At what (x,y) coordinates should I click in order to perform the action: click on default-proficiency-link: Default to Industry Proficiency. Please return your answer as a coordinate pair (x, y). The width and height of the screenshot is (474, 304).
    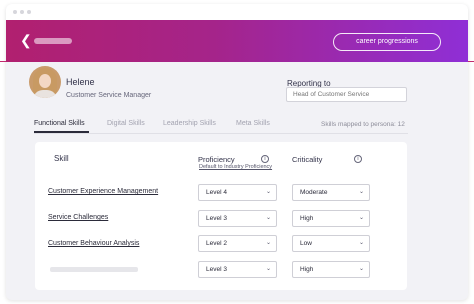
    Looking at the image, I should click on (235, 167).